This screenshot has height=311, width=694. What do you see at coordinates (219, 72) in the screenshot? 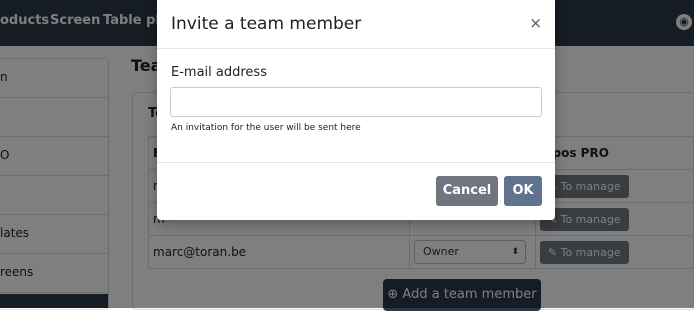
I see `email-label: E-mail address` at bounding box center [219, 72].